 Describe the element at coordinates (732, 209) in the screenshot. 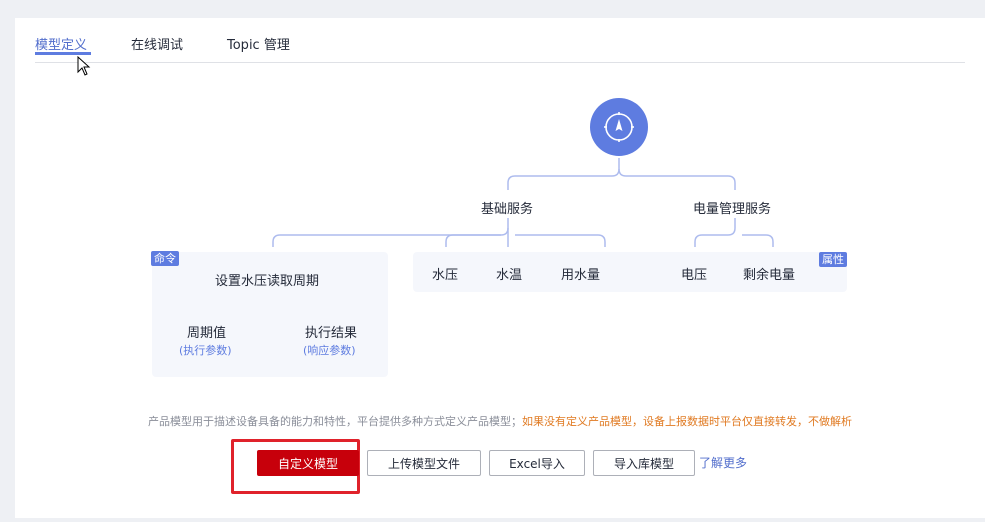

I see `service-power-management: 电量管理服务` at that location.